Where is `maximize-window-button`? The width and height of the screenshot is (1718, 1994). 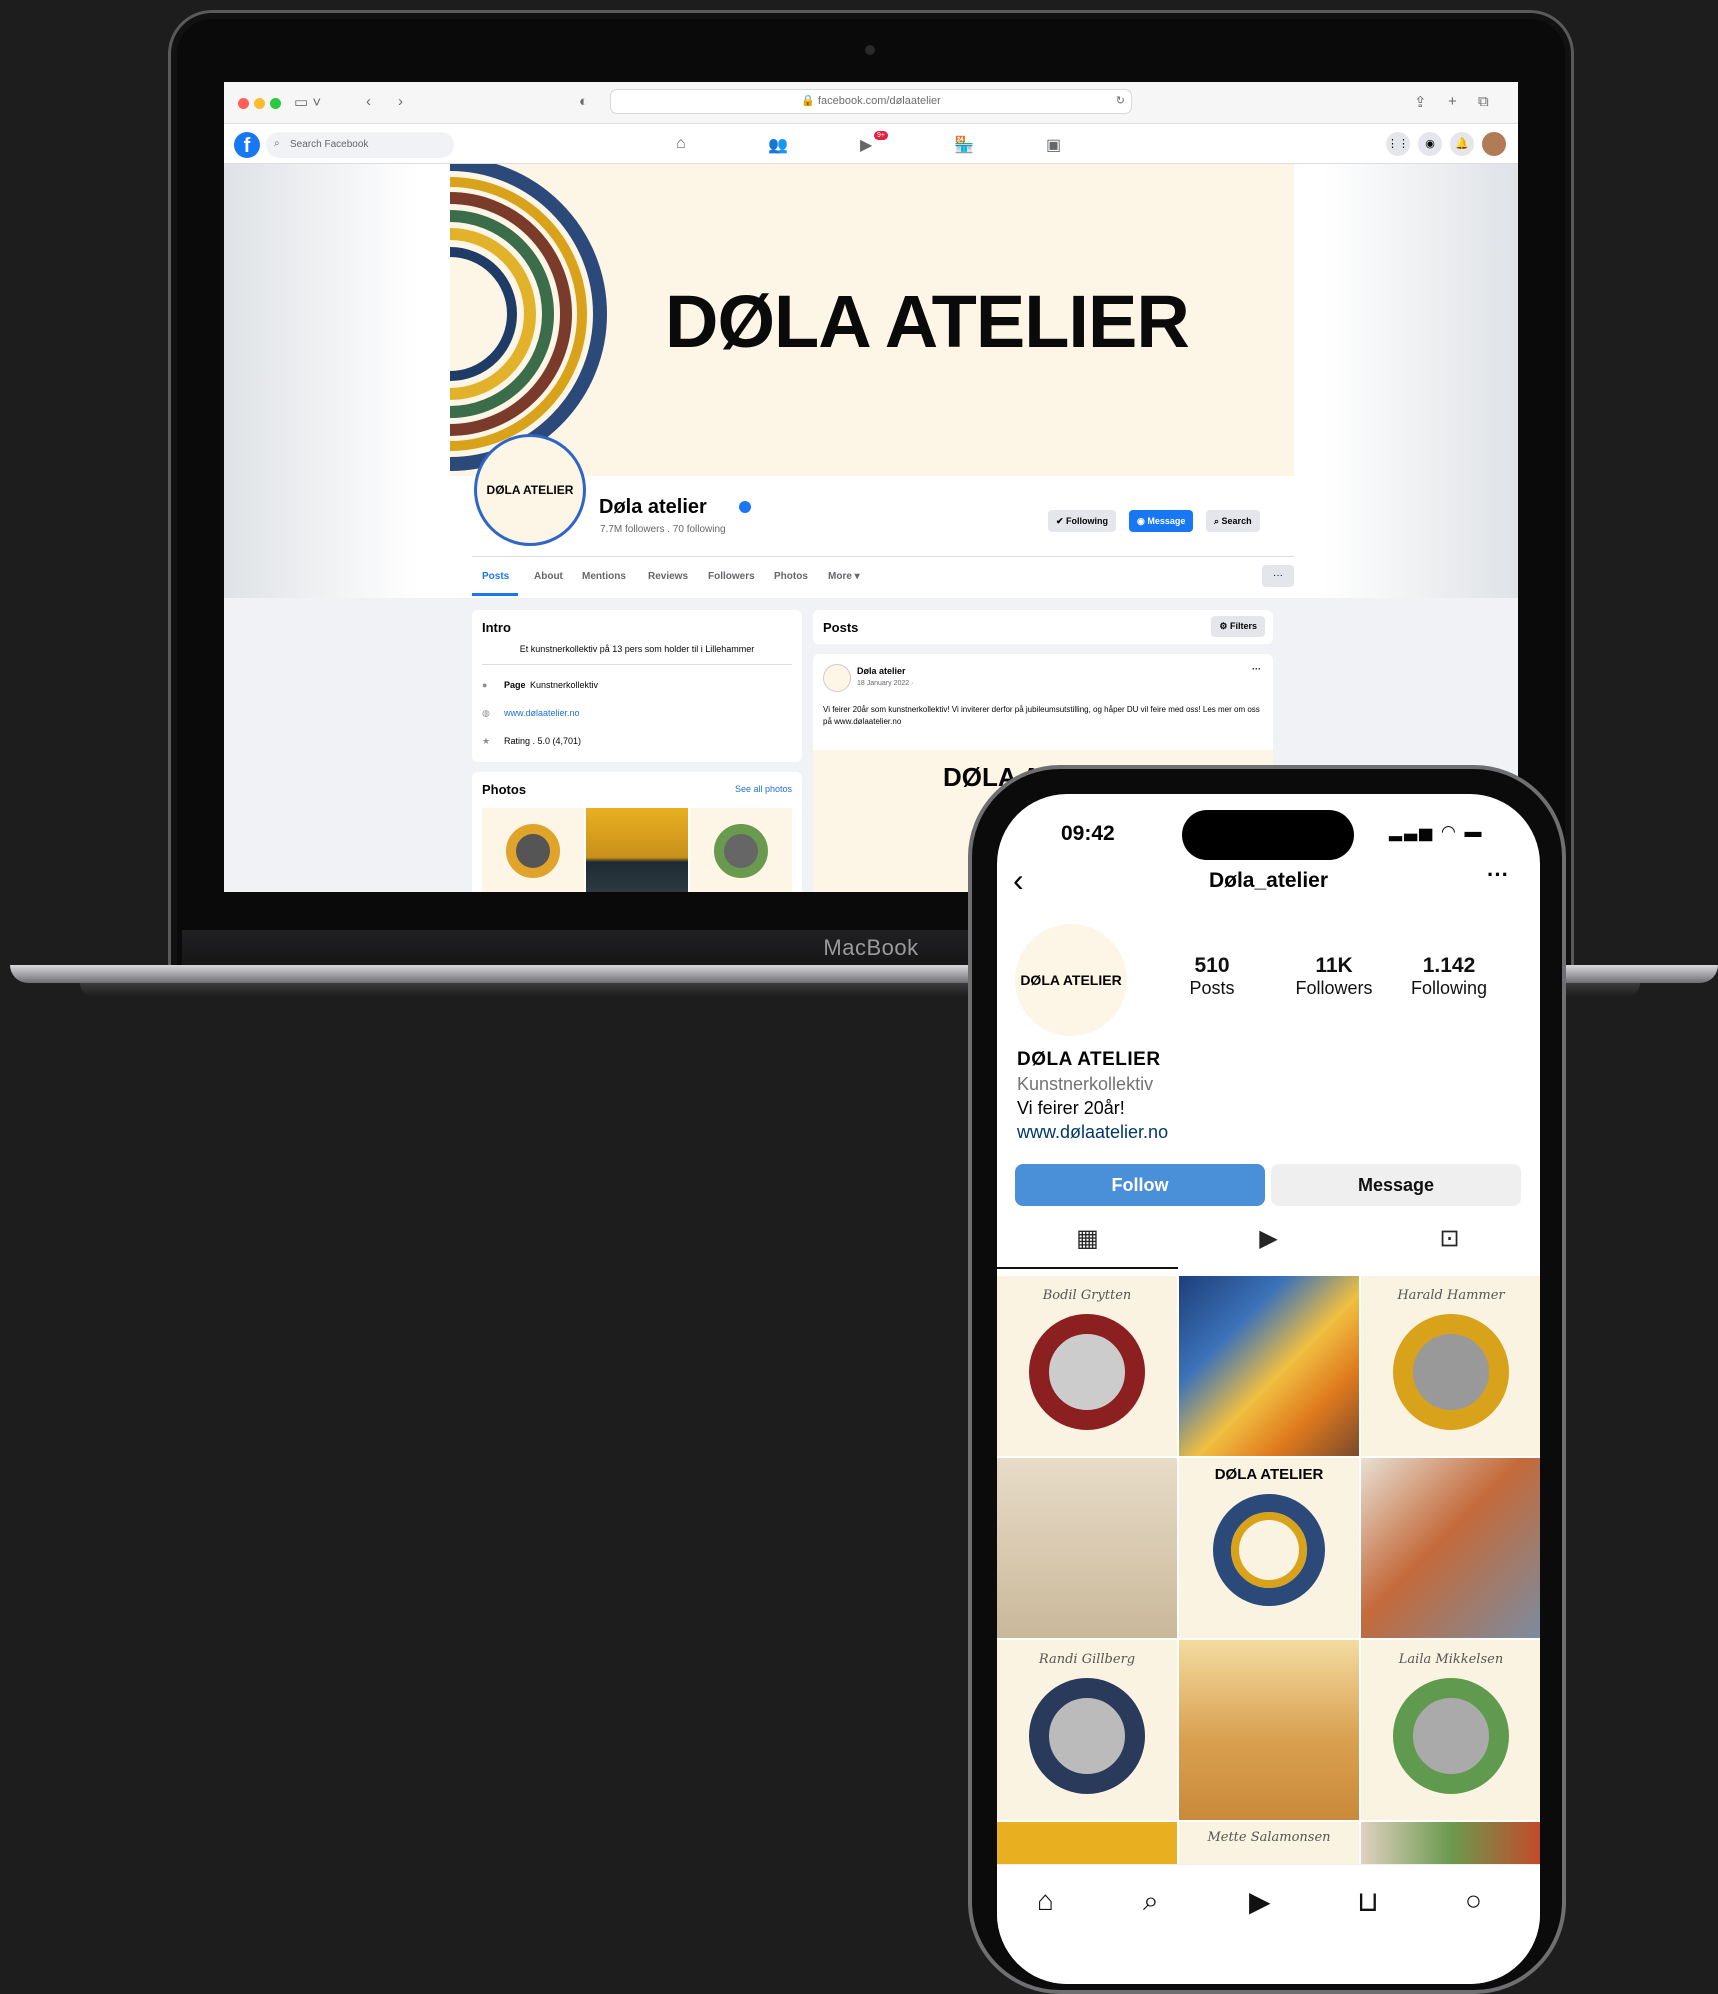
maximize-window-button is located at coordinates (275, 103).